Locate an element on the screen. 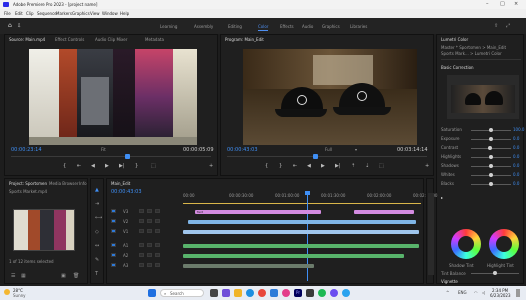 The width and height of the screenshot is (526, 300). maximize-icon: □ is located at coordinates (502, 4).